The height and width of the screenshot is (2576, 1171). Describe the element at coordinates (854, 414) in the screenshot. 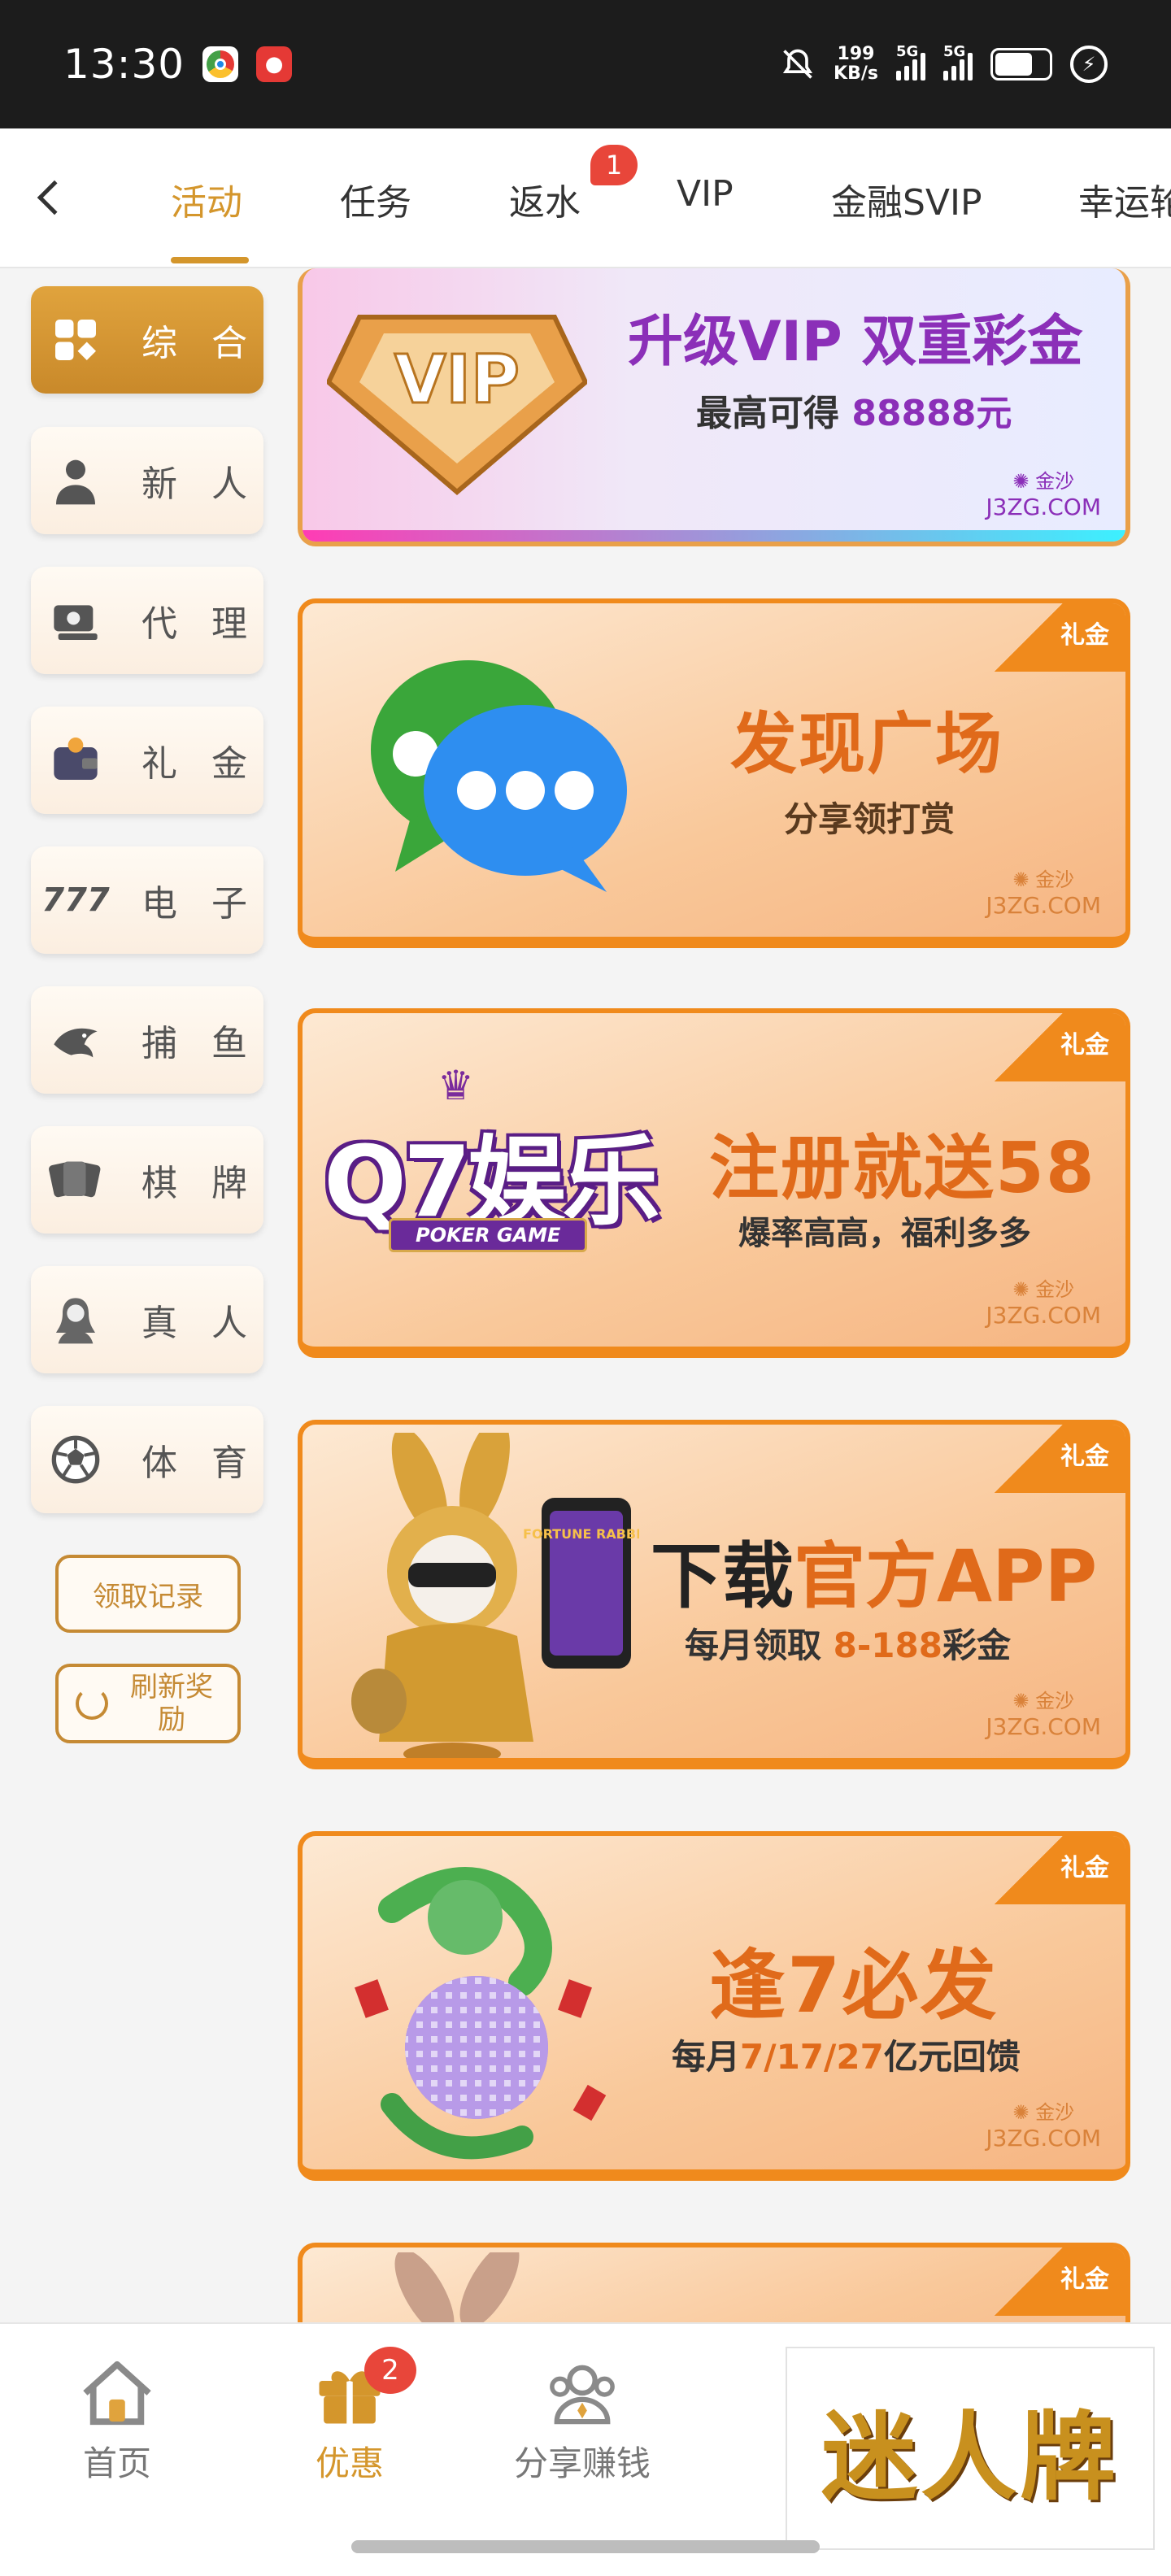

I see `banner-subtitle: 最高可得 88888元` at that location.